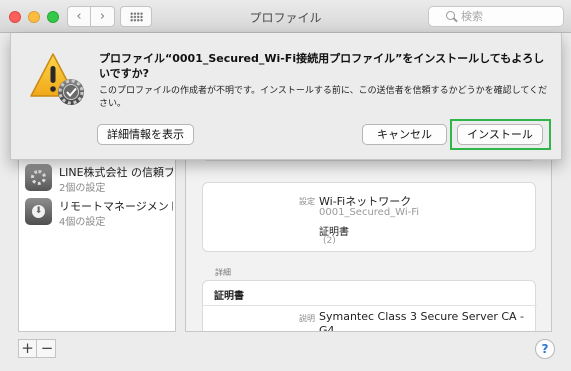 This screenshot has height=371, width=571. I want to click on install-button: インストール, so click(500, 134).